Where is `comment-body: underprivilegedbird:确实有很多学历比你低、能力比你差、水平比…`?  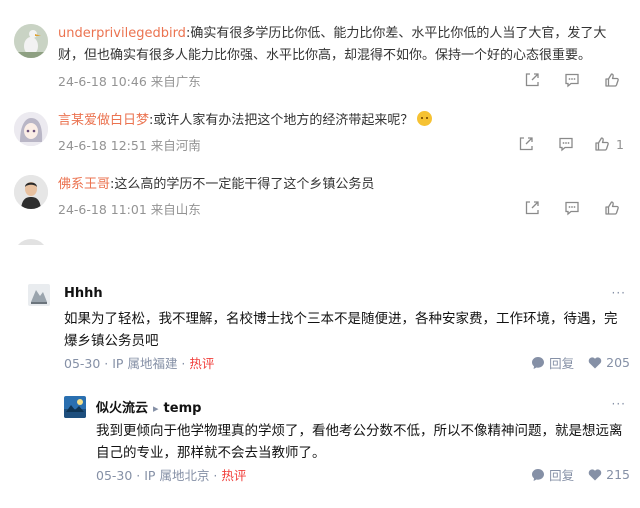 comment-body: underprivilegedbird:确实有很多学历比你低、能力比你差、水平比… is located at coordinates (342, 45).